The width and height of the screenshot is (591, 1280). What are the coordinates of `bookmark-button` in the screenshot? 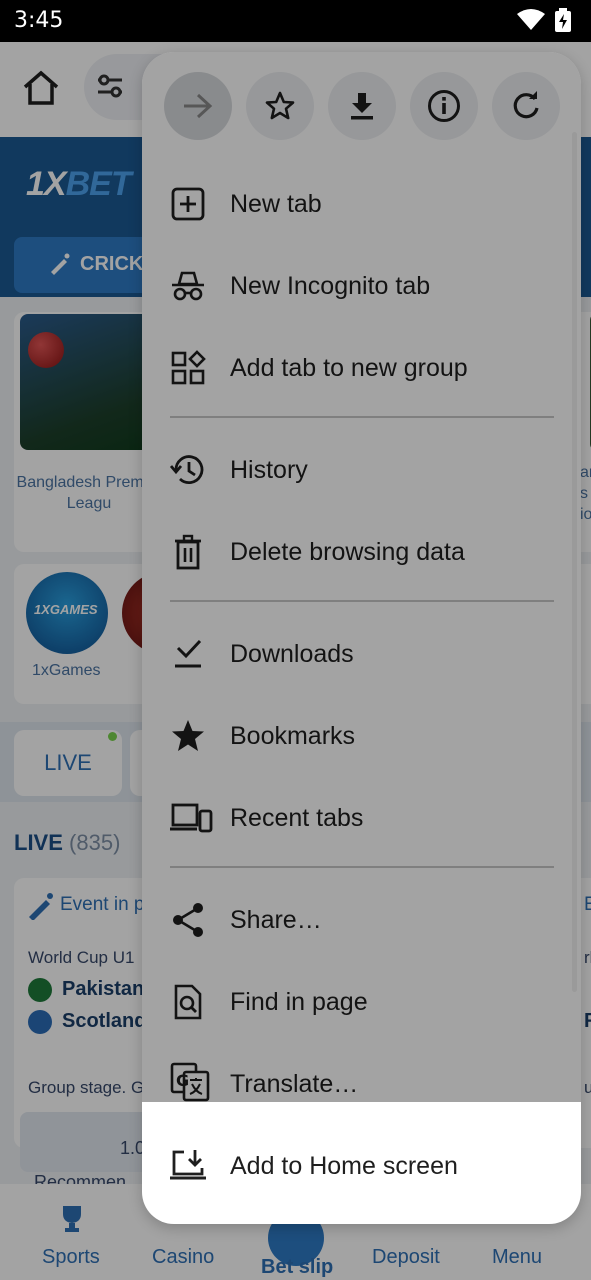 It's located at (280, 106).